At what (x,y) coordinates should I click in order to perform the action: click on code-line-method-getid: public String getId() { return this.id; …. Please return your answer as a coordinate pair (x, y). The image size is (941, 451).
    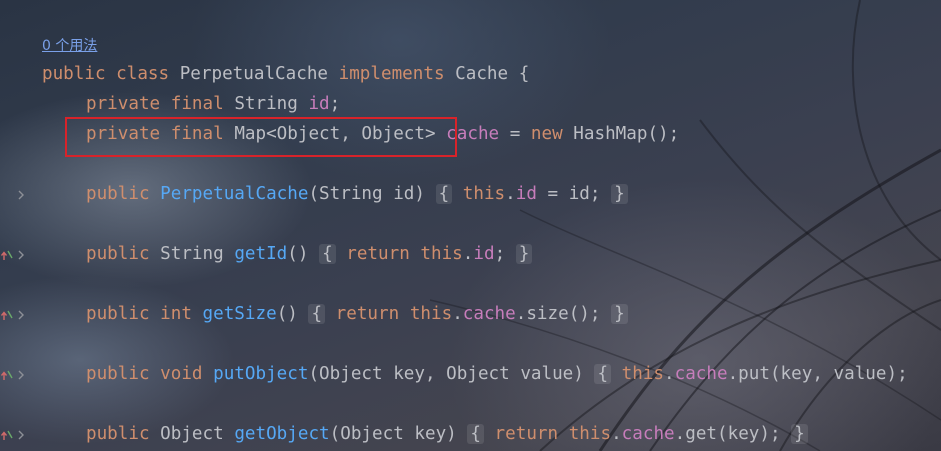
    Looking at the image, I should click on (309, 254).